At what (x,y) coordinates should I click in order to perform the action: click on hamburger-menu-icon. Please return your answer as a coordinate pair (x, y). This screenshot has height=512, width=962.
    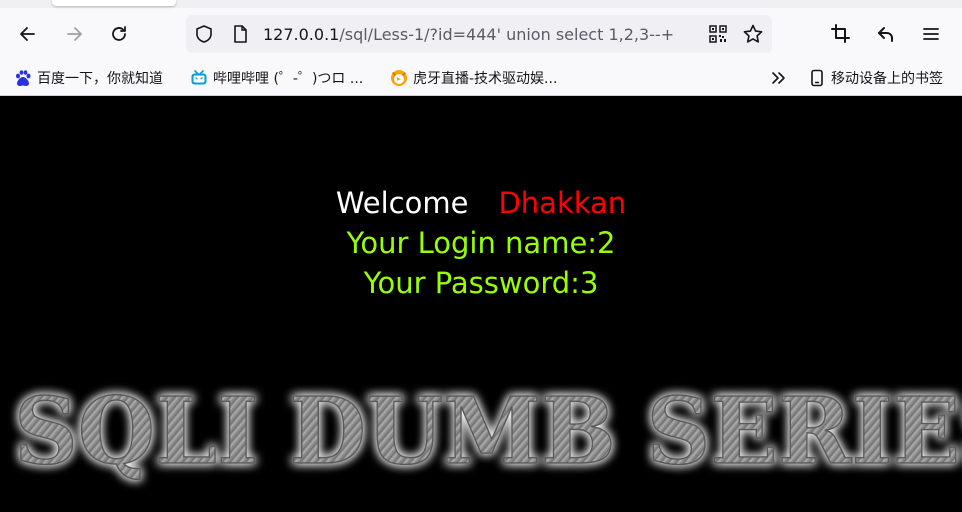
    Looking at the image, I should click on (931, 34).